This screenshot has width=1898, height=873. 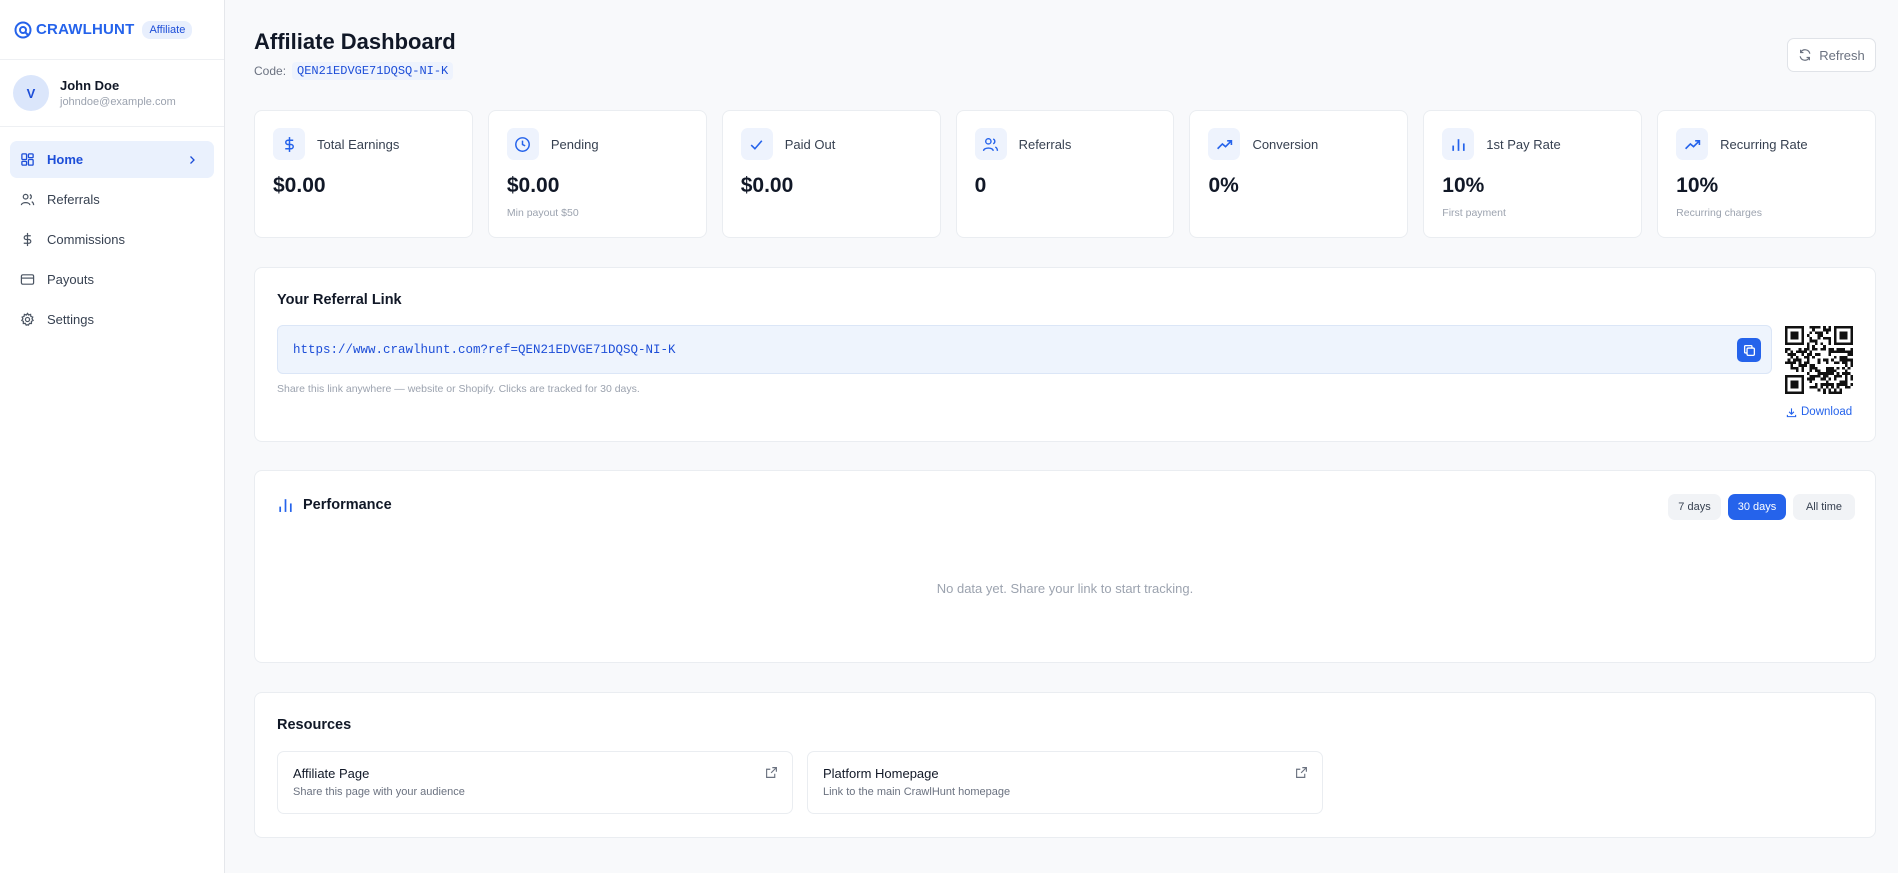 What do you see at coordinates (810, 144) in the screenshot?
I see `stat-label: Paid Out` at bounding box center [810, 144].